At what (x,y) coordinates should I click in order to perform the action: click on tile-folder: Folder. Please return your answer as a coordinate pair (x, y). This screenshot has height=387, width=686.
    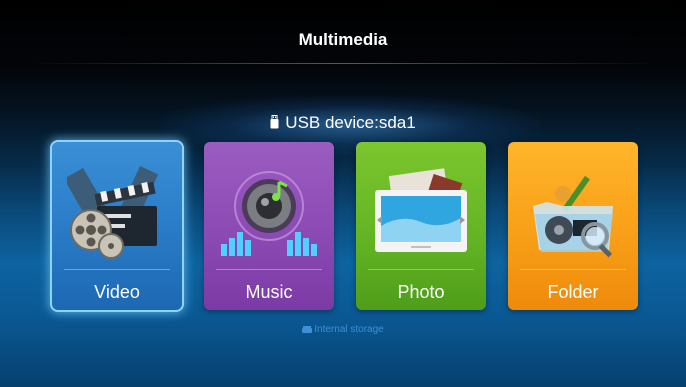
    Looking at the image, I should click on (573, 226).